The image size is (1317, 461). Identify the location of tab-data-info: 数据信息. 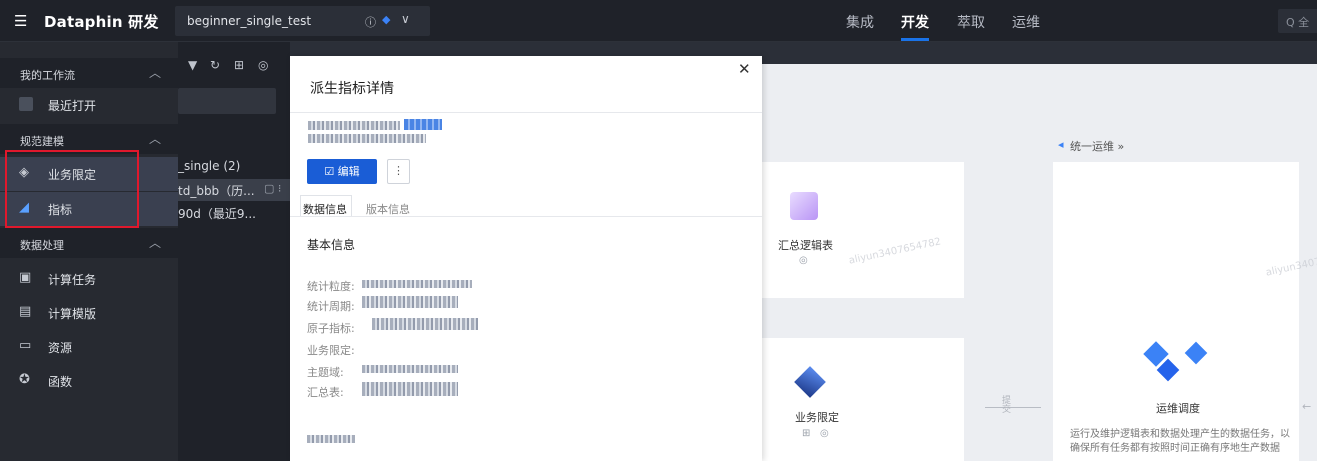
(325, 209).